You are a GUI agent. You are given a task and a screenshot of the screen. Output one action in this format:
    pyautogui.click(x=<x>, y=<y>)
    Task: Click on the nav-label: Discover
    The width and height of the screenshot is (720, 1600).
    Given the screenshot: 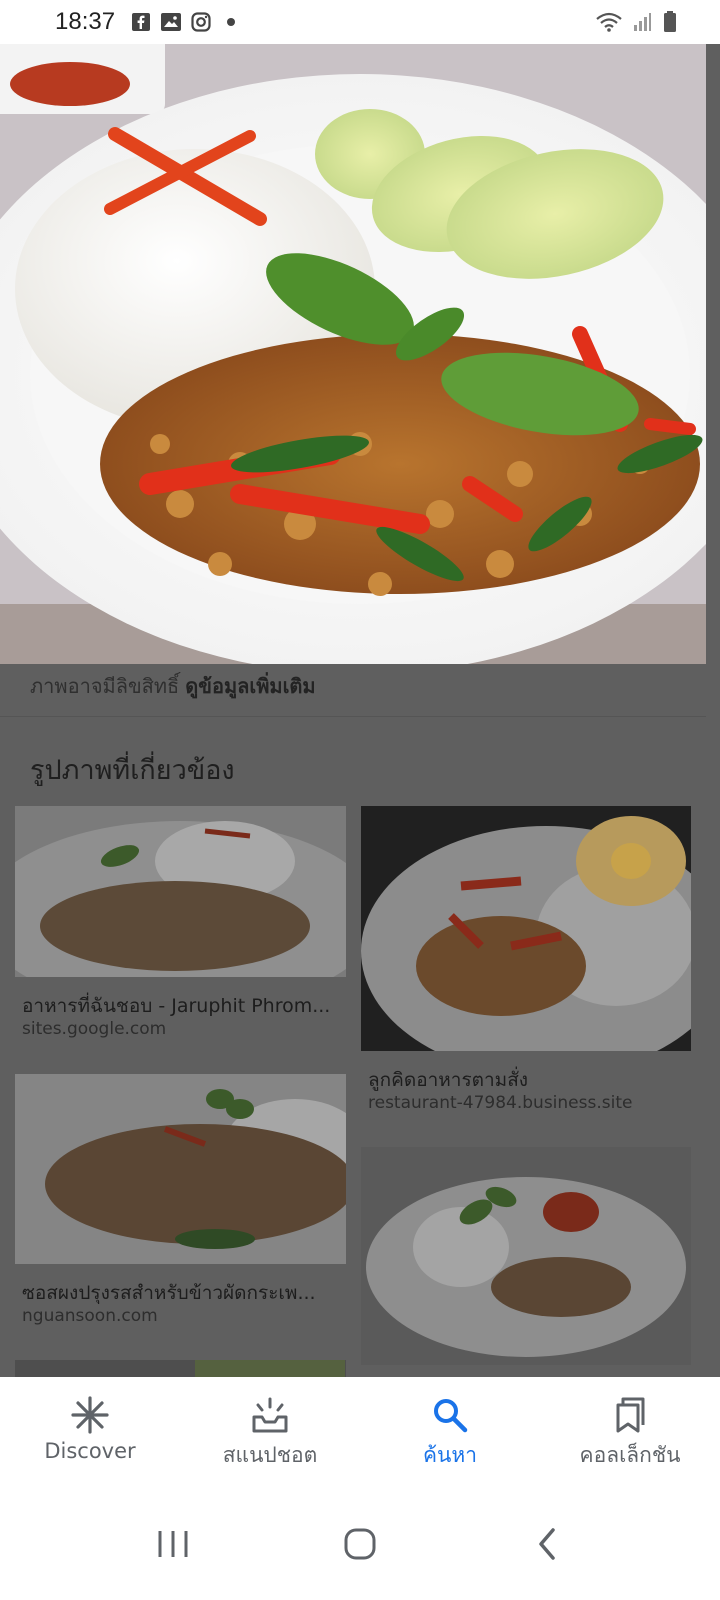 What is the action you would take?
    pyautogui.click(x=90, y=1451)
    